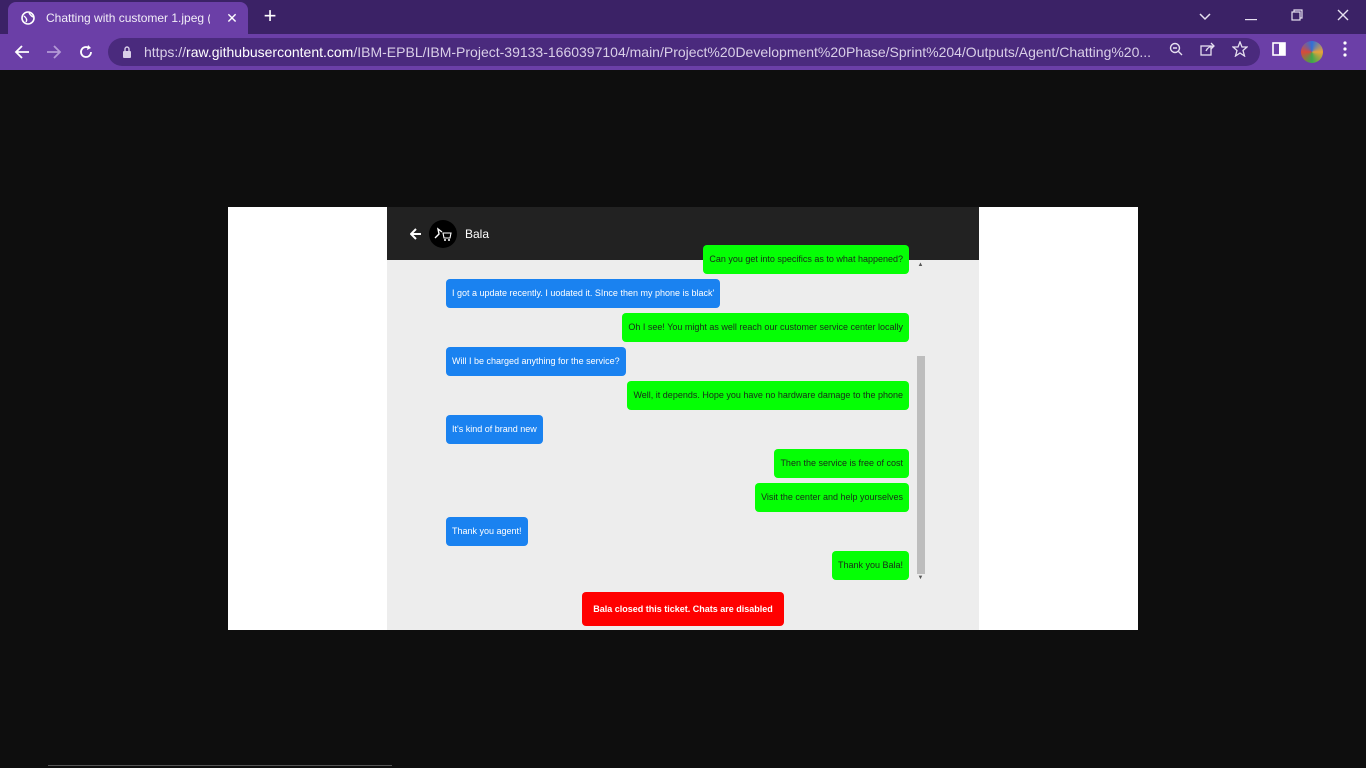  What do you see at coordinates (683, 17) in the screenshot?
I see `browser-titlebar: Chatting with customer 1.jpeg (1 ✕ +` at bounding box center [683, 17].